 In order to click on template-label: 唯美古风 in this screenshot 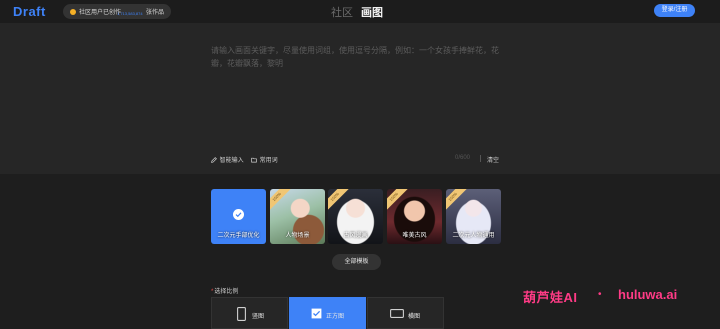, I will do `click(414, 236)`.